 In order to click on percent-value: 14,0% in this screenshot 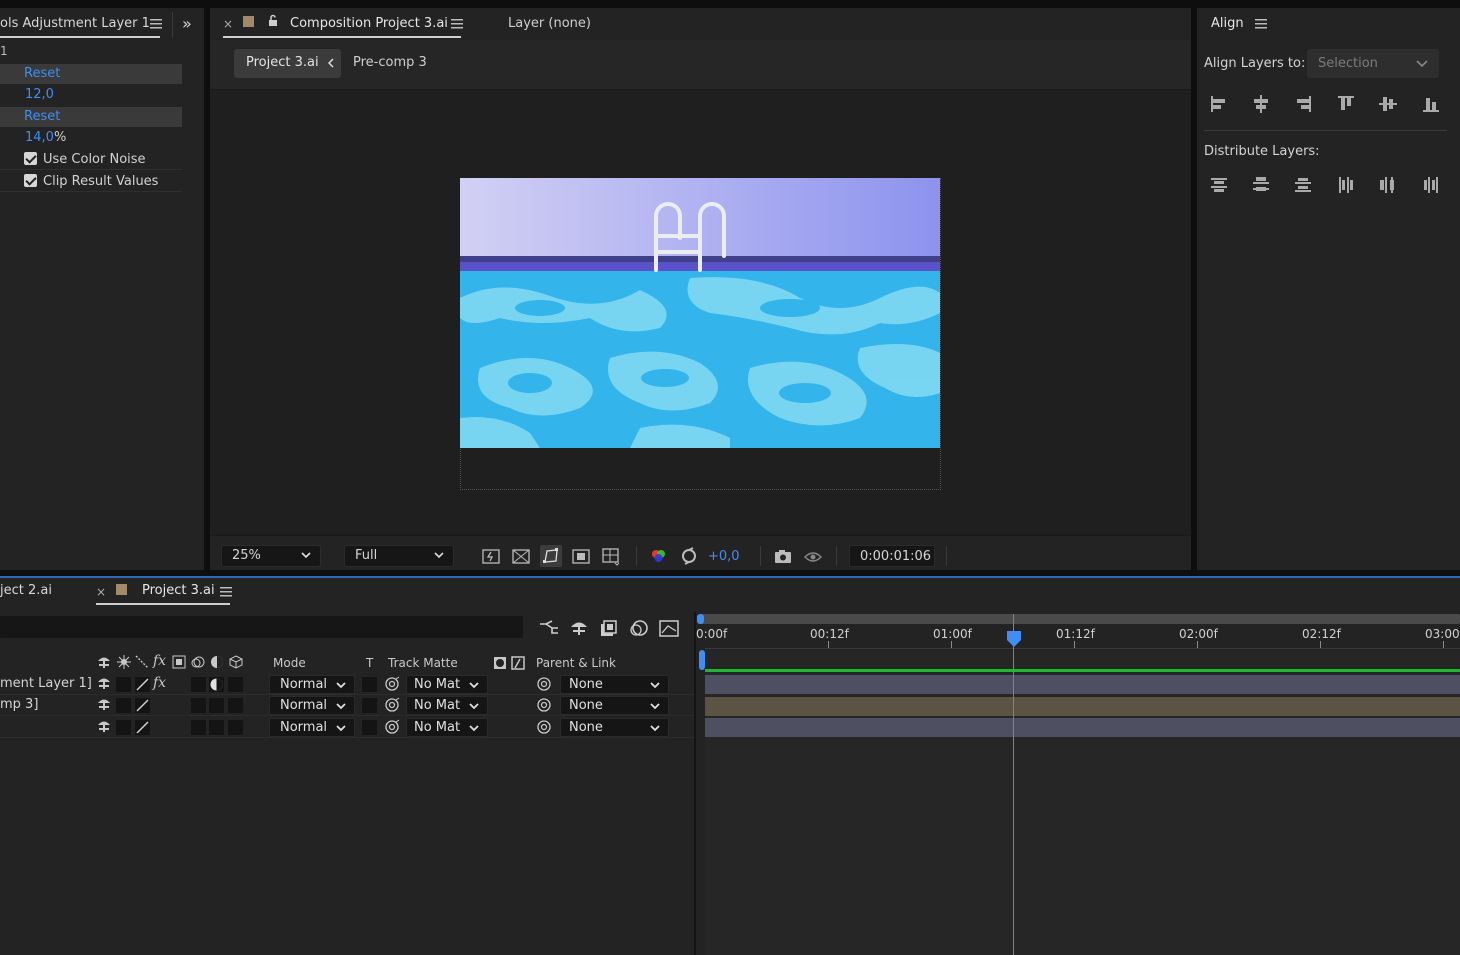, I will do `click(33, 138)`.